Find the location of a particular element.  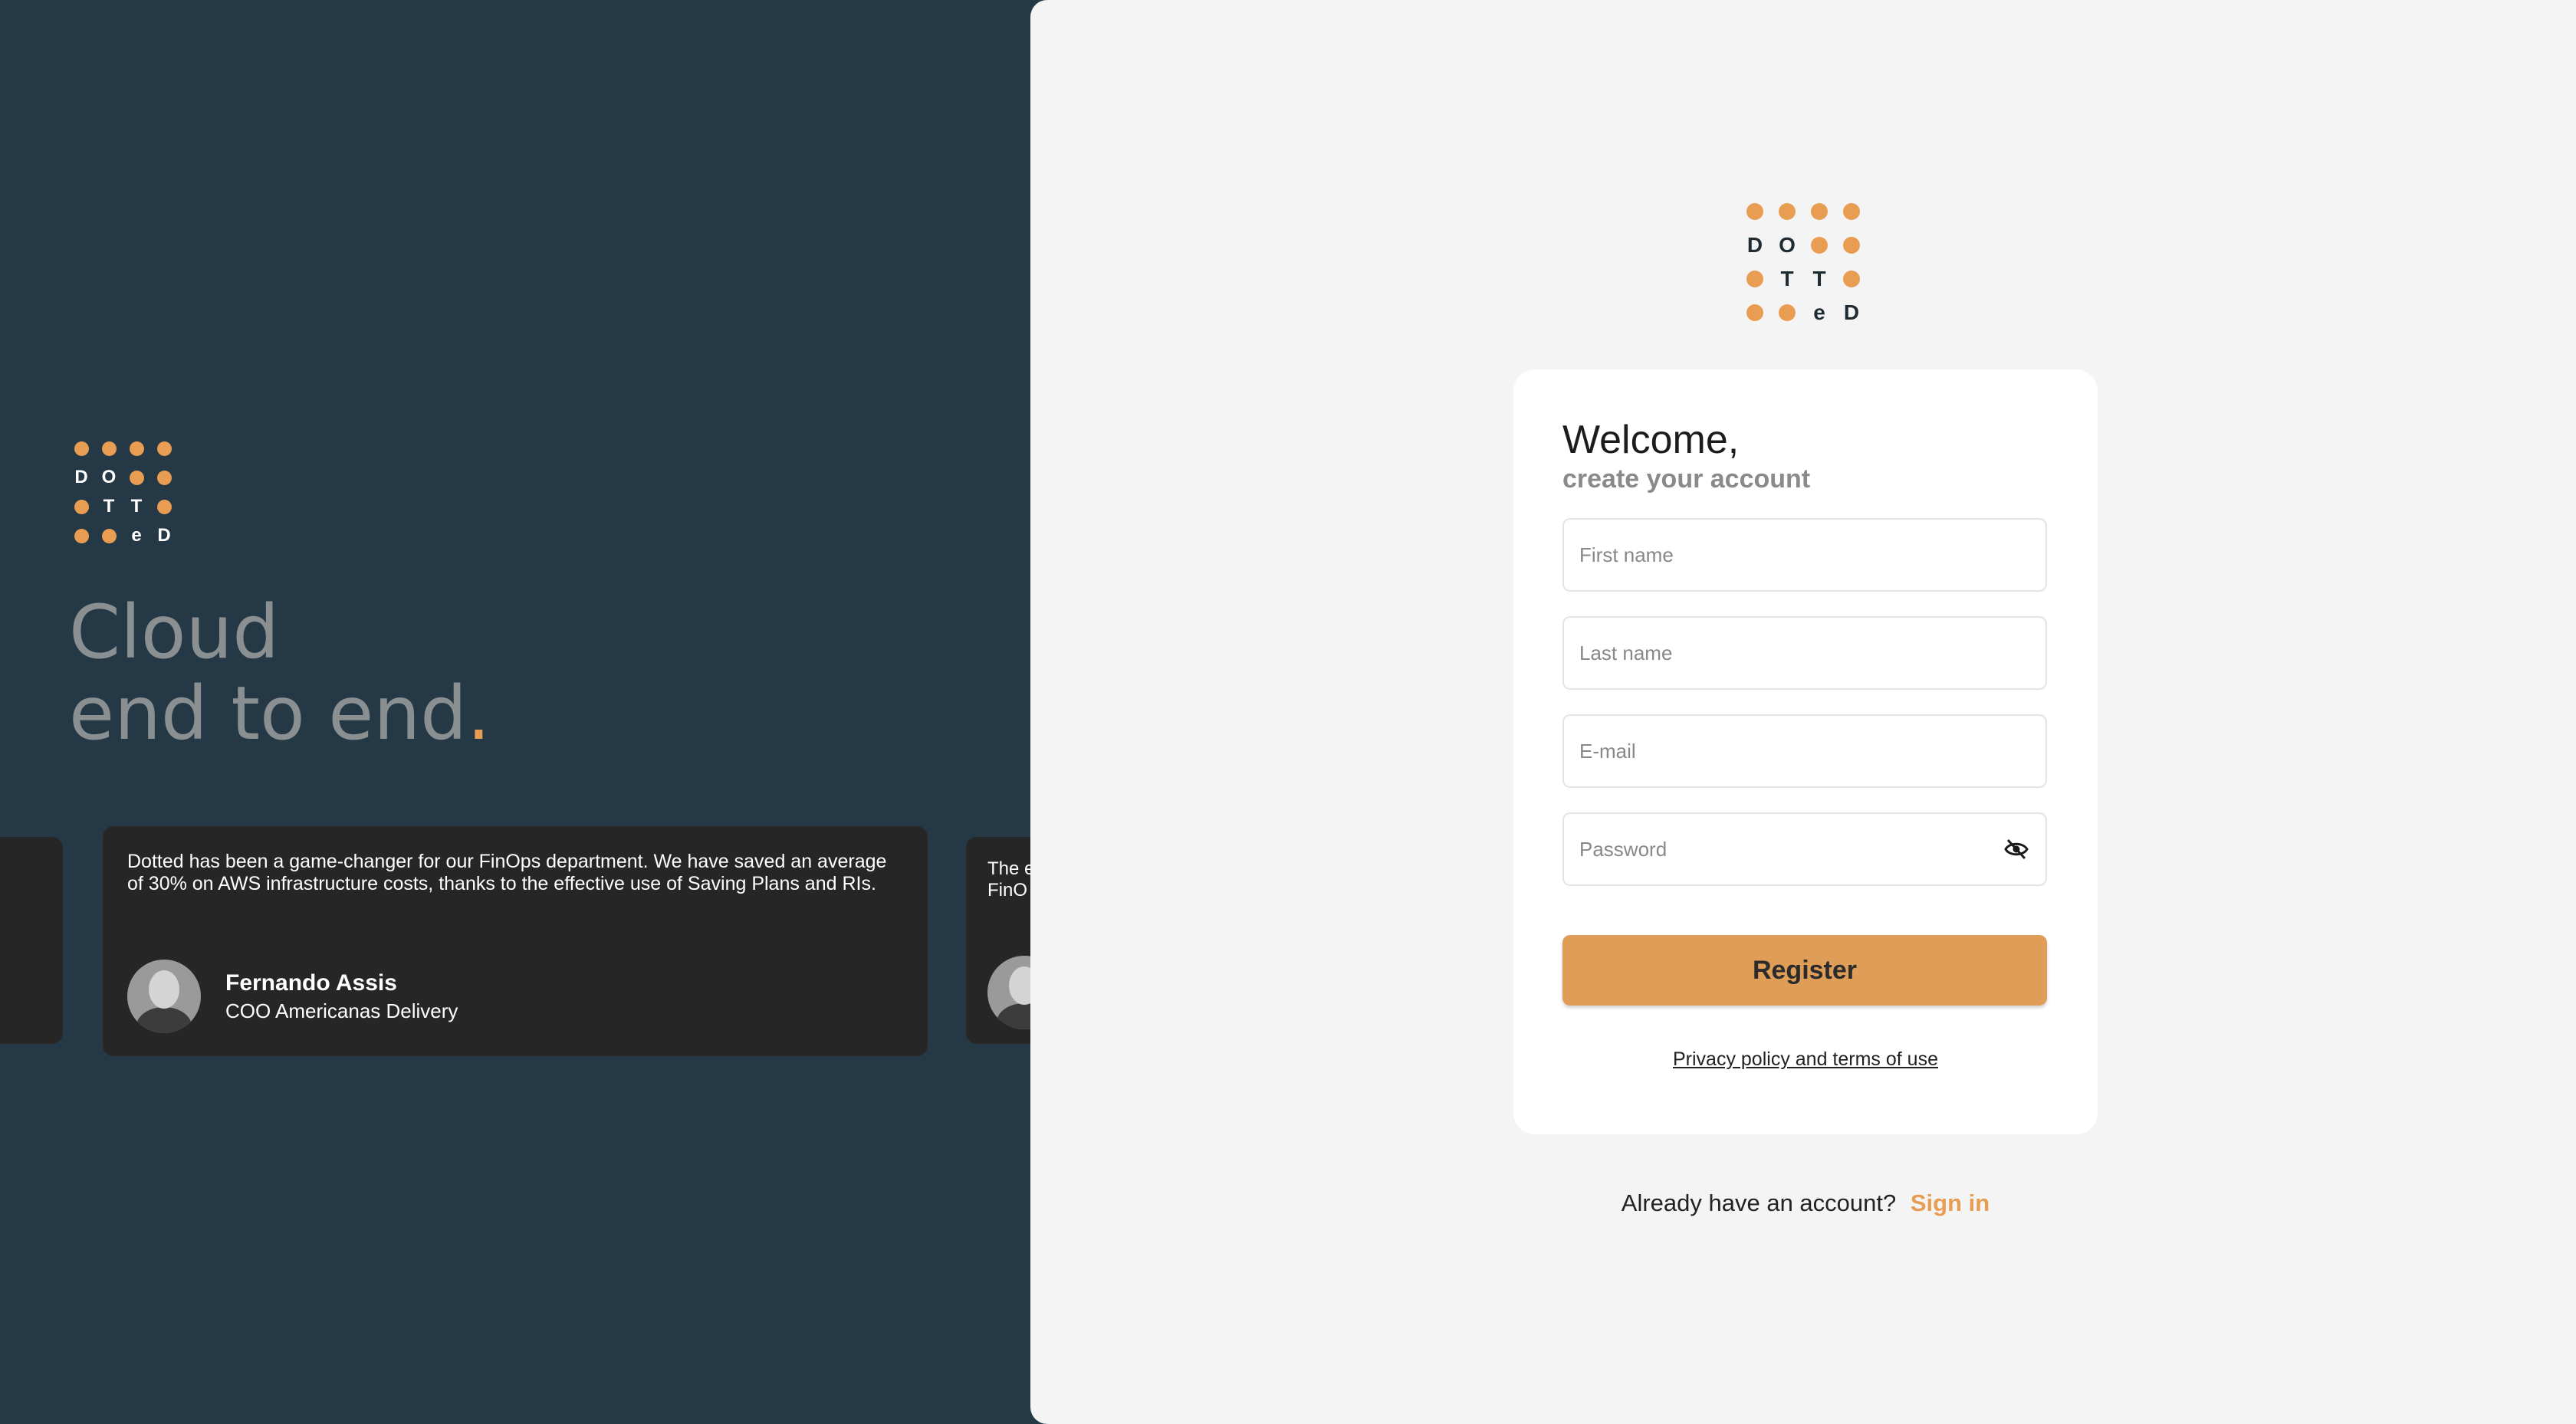

first-name-input is located at coordinates (1804, 555).